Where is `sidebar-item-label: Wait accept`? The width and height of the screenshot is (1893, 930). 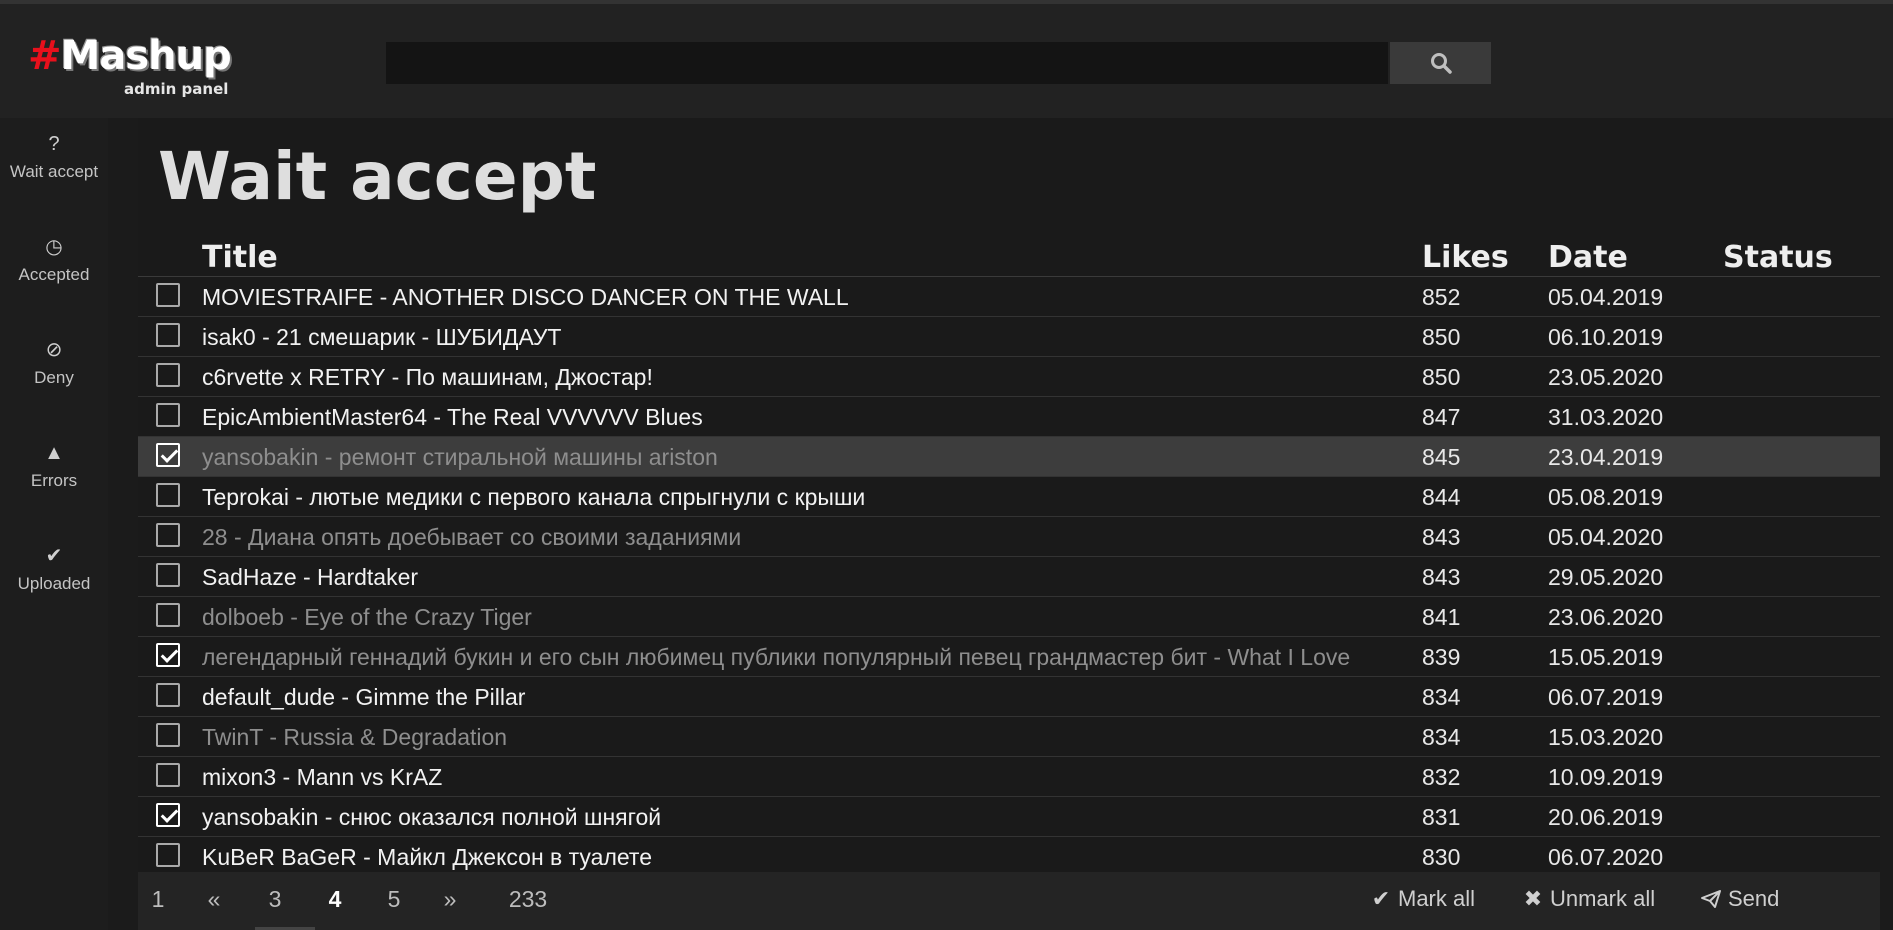 sidebar-item-label: Wait accept is located at coordinates (54, 171).